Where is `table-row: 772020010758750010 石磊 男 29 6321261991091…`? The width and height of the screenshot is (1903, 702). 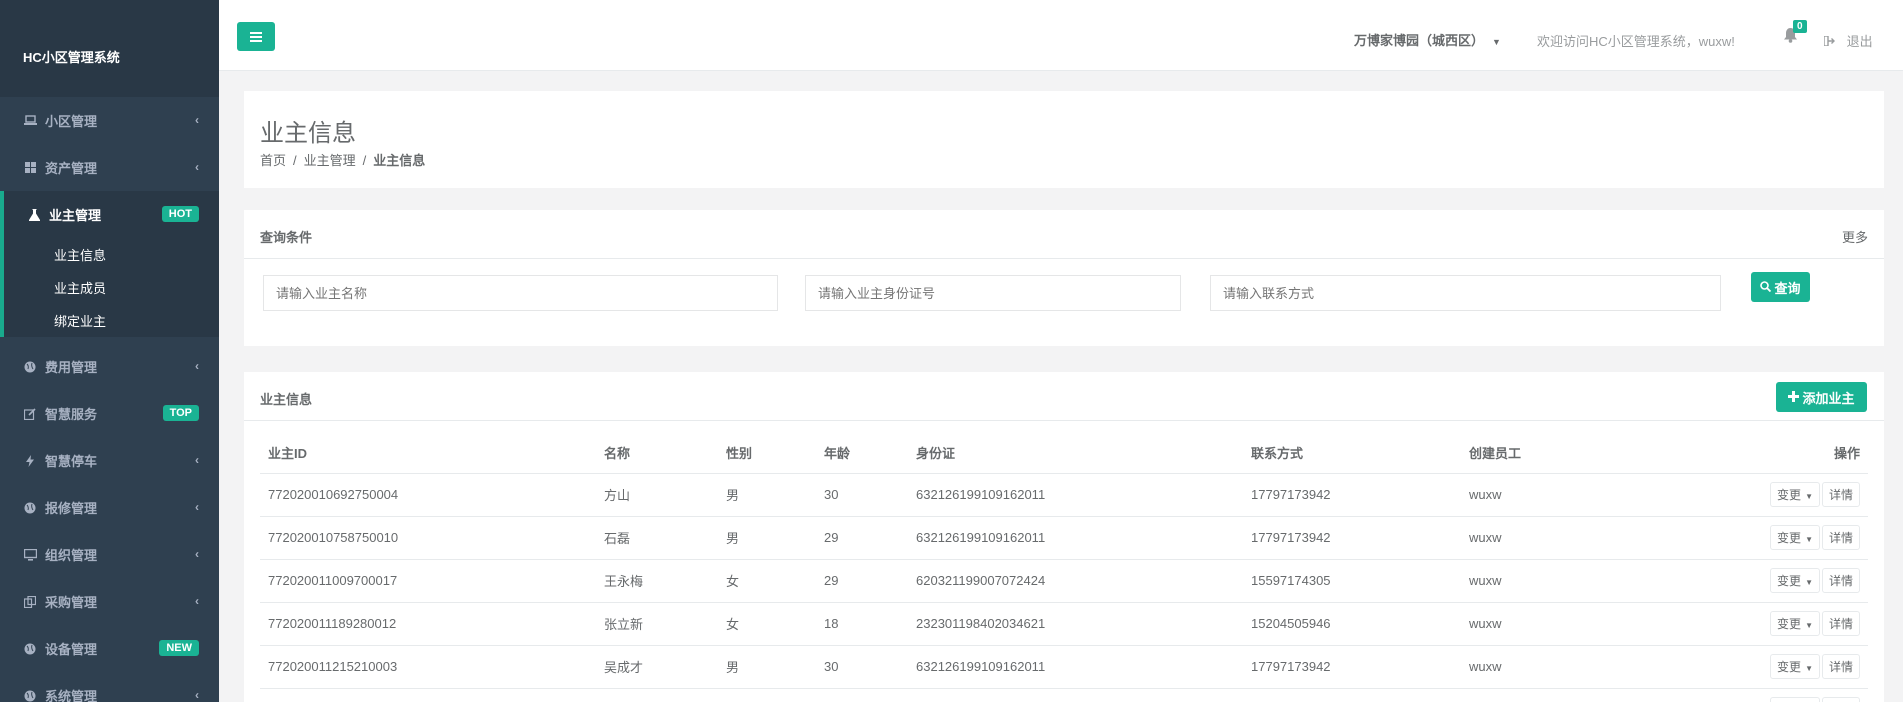
table-row: 772020010758750010 石磊 男 29 6321261991091… is located at coordinates (1064, 538).